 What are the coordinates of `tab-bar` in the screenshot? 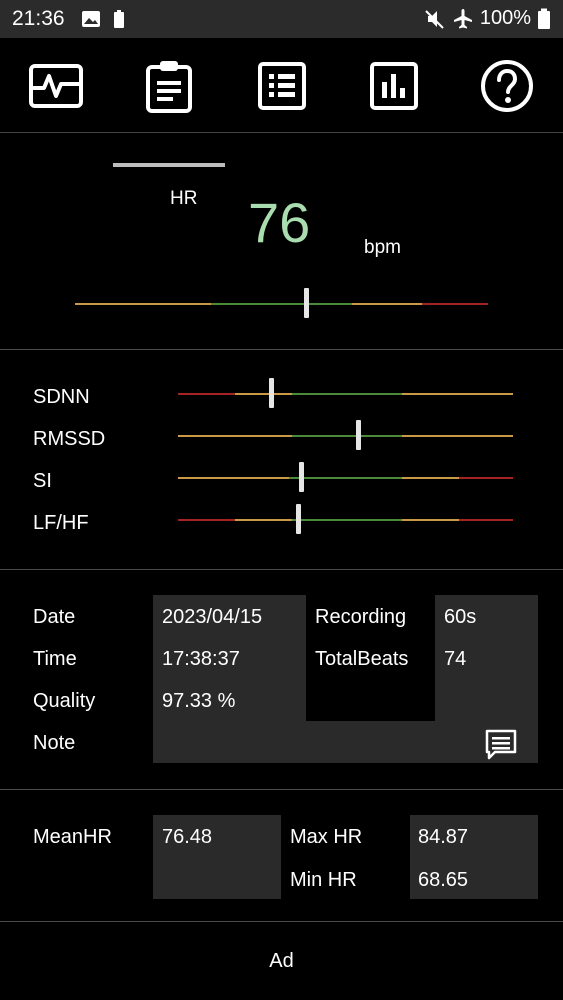 It's located at (281, 102).